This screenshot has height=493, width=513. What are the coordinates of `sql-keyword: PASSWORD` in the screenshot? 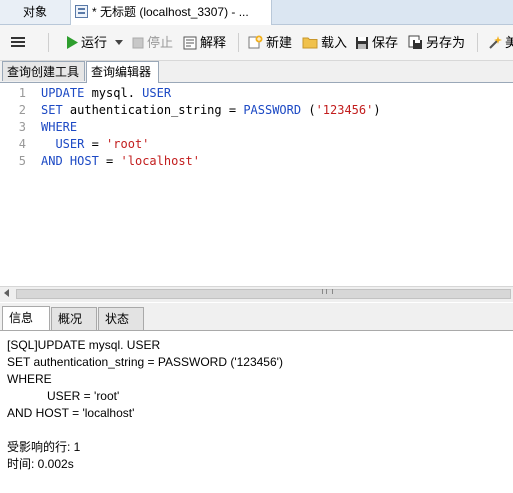 It's located at (272, 110).